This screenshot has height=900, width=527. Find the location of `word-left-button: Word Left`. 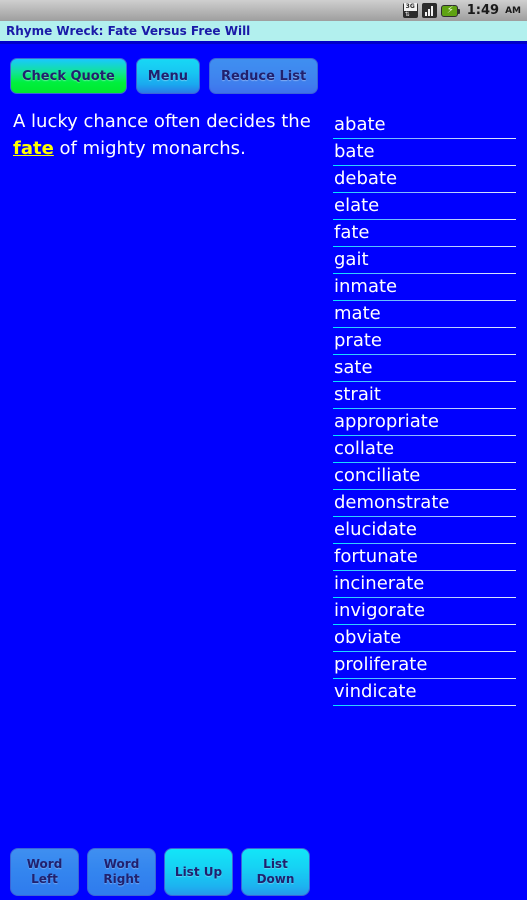

word-left-button: Word Left is located at coordinates (44, 872).